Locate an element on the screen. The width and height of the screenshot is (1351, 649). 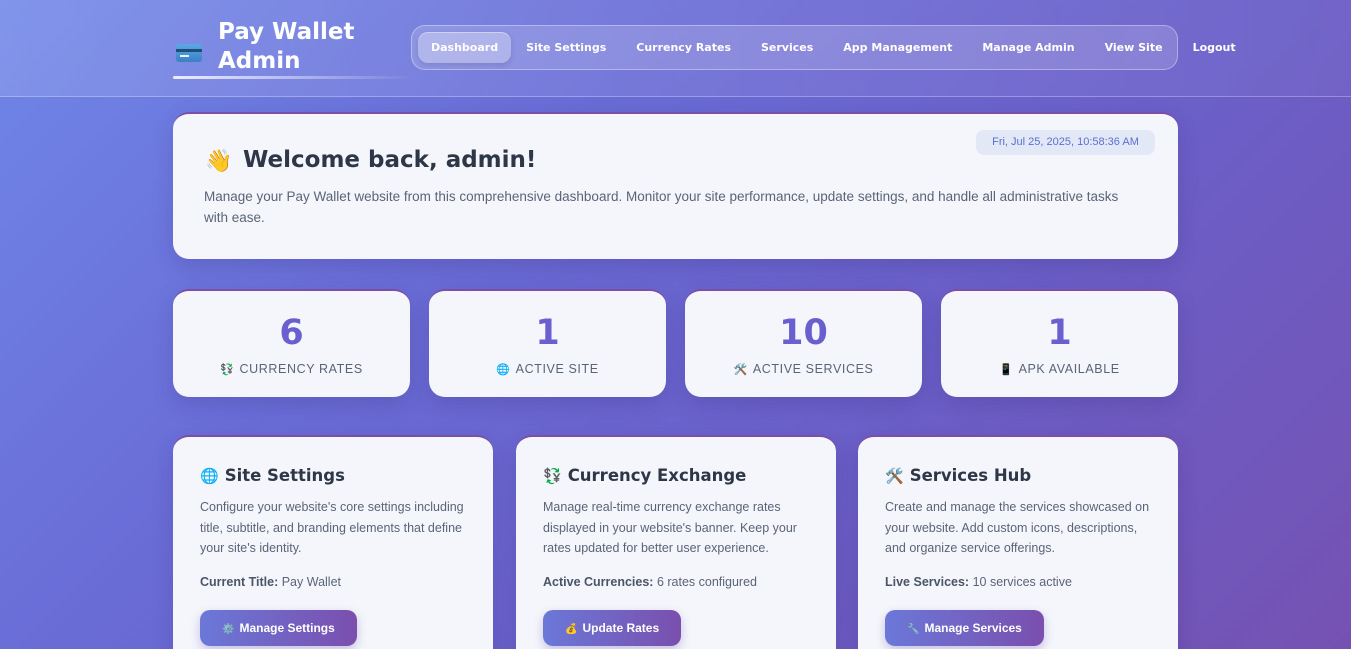
stat-card-active-site: 1 🌐 ACTIVE SITE is located at coordinates (547, 343).